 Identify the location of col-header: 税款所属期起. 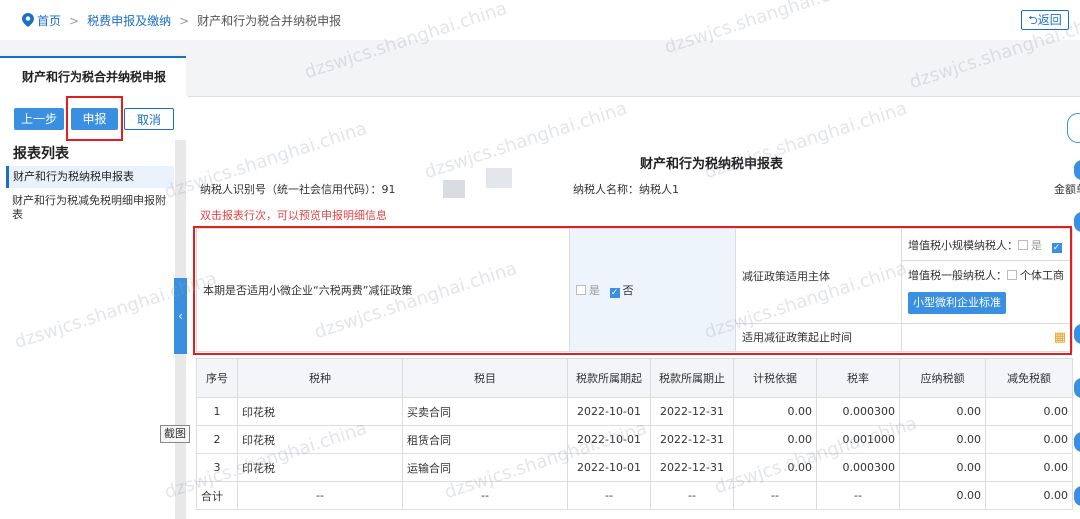
(609, 378).